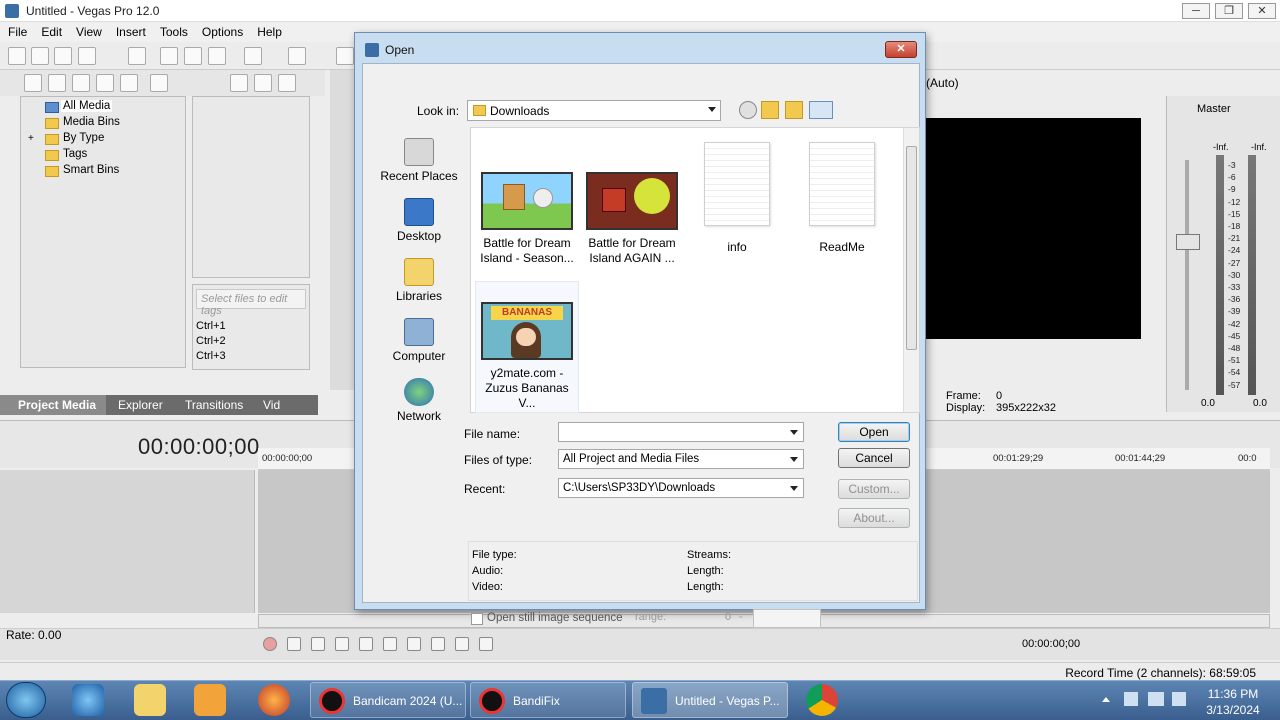 This screenshot has height=720, width=1280. Describe the element at coordinates (419, 340) in the screenshot. I see `place-computer: Computer` at that location.